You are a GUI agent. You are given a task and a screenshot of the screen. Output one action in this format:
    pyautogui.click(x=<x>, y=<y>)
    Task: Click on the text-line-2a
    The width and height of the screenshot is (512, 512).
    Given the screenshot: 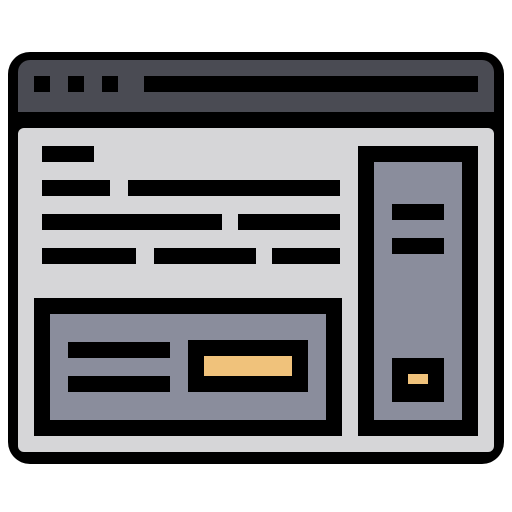 What is the action you would take?
    pyautogui.click(x=132, y=222)
    